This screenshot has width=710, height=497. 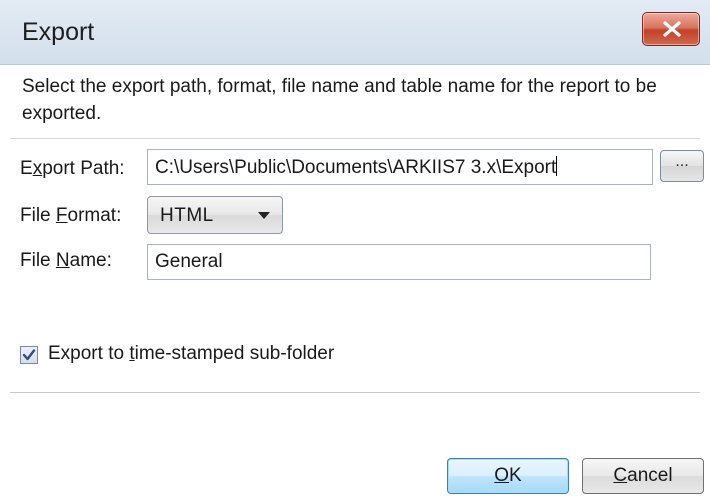 What do you see at coordinates (355, 32) in the screenshot?
I see `title-bar: Export` at bounding box center [355, 32].